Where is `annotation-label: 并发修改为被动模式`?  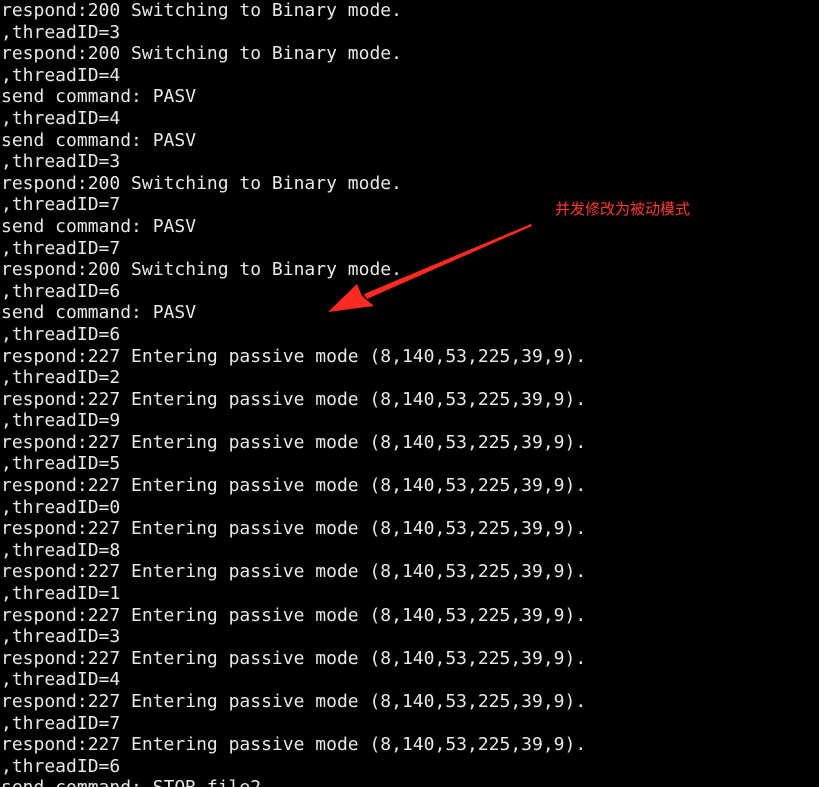 annotation-label: 并发修改为被动模式 is located at coordinates (623, 209).